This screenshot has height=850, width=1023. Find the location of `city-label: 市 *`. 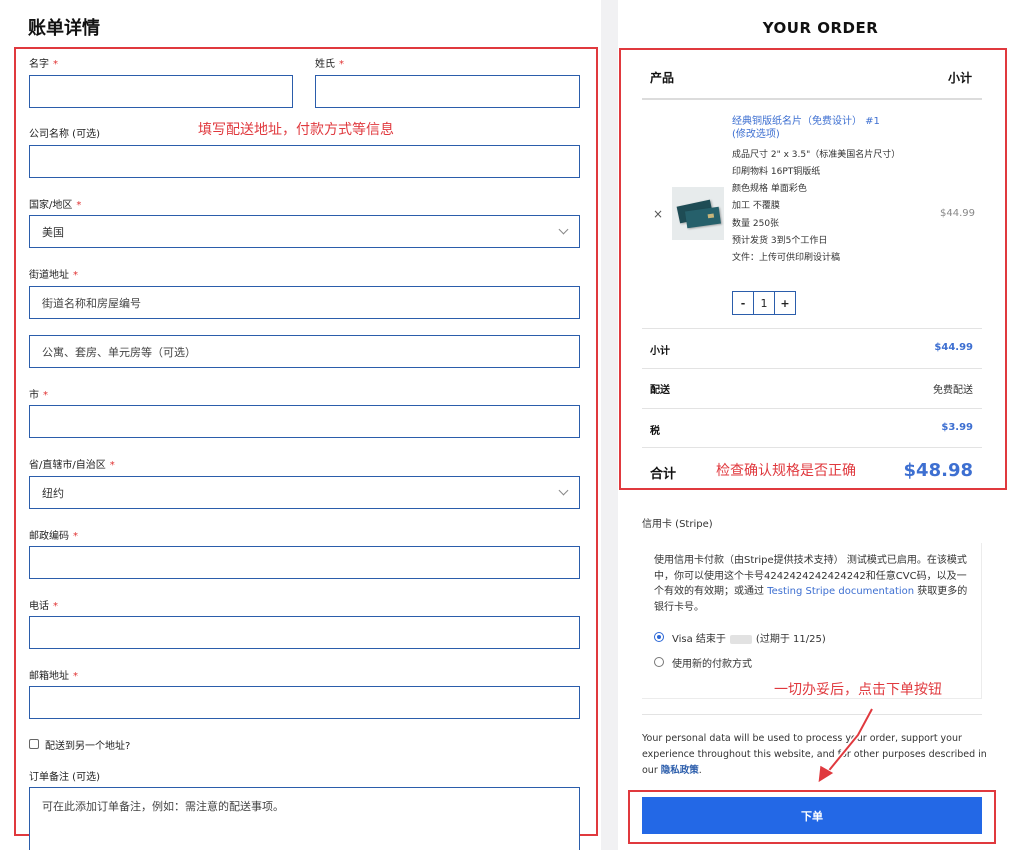

city-label: 市 * is located at coordinates (38, 395).